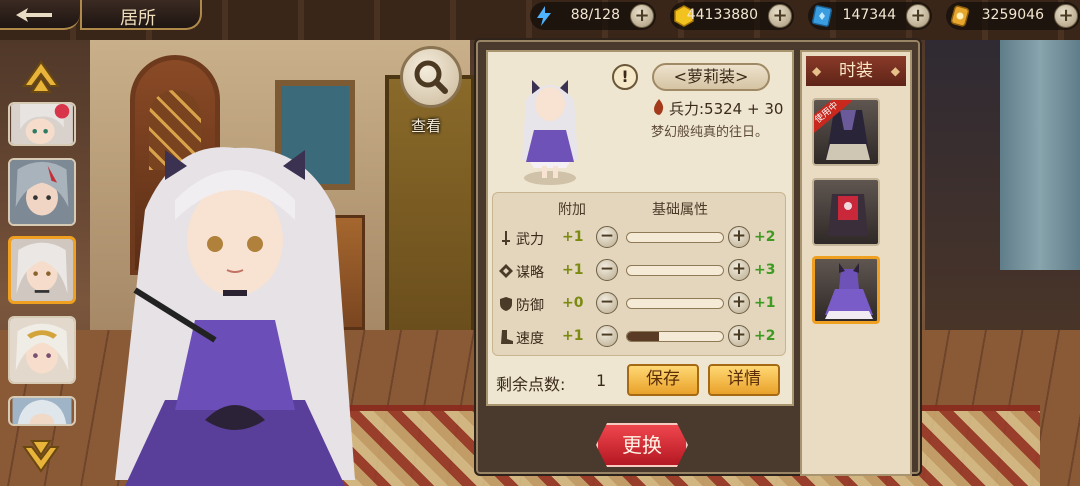 The image size is (1080, 486). I want to click on decrease-force-button: −, so click(607, 237).